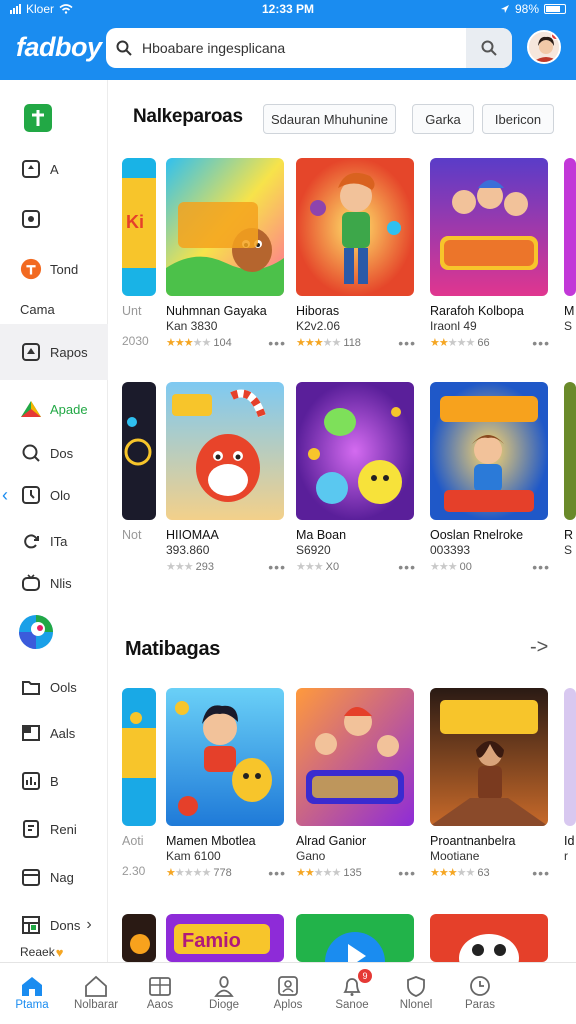 Image resolution: width=576 pixels, height=1024 pixels. What do you see at coordinates (489, 48) in the screenshot?
I see `search-button` at bounding box center [489, 48].